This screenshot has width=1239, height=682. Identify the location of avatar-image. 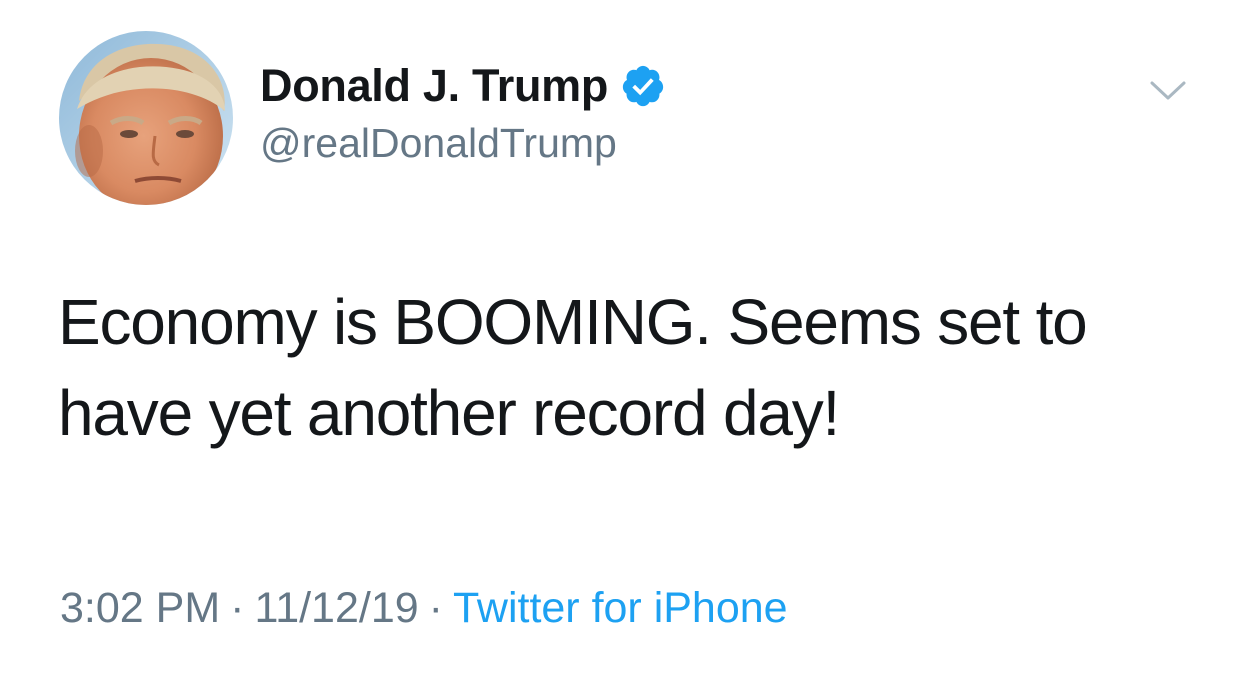
(146, 118).